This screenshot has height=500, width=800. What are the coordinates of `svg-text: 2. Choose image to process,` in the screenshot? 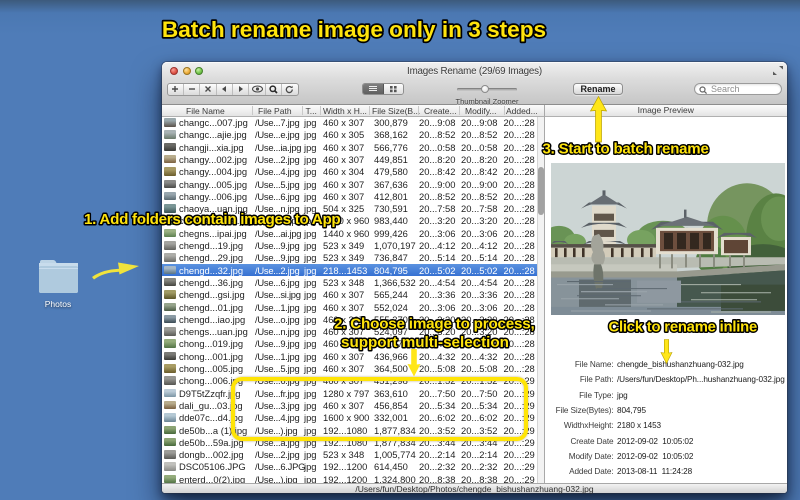 It's located at (434, 324).